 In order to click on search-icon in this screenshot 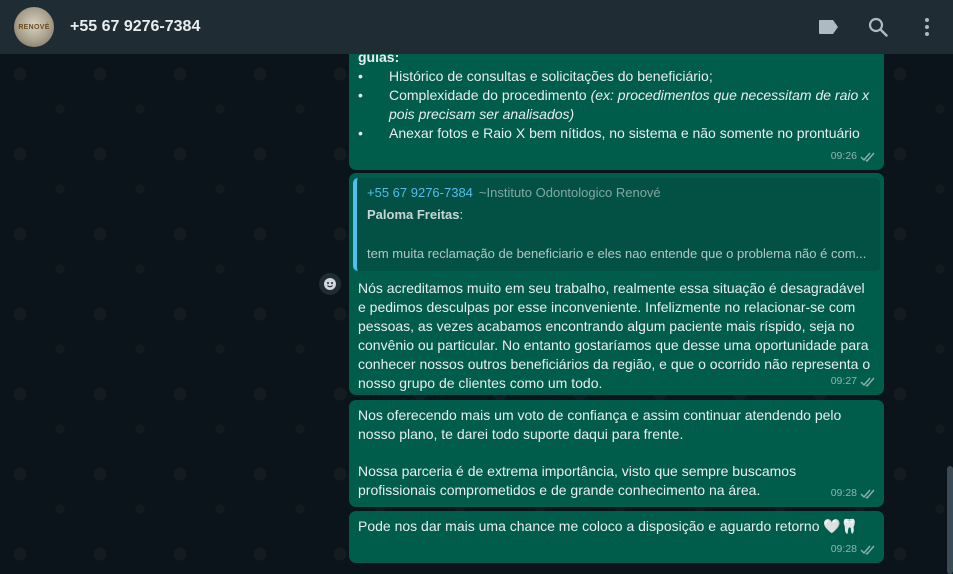, I will do `click(878, 27)`.